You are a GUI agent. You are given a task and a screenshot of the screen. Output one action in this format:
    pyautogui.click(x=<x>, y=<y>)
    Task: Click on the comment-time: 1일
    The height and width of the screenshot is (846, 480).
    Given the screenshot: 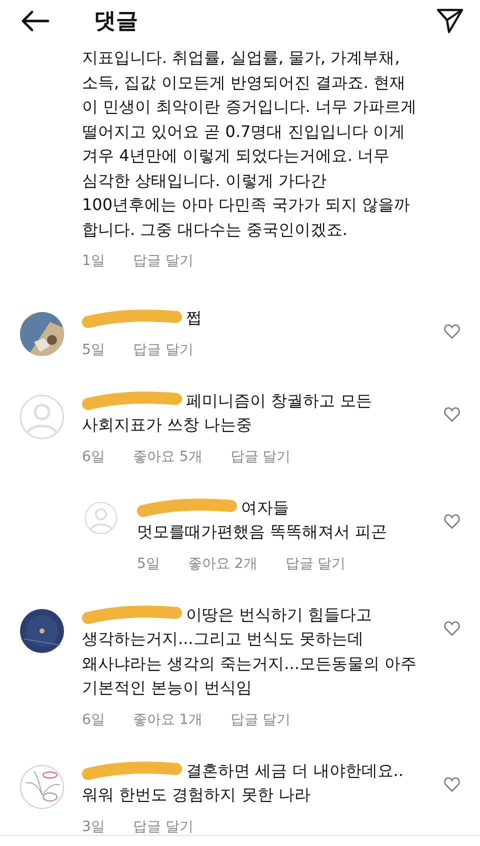 What is the action you would take?
    pyautogui.click(x=93, y=261)
    